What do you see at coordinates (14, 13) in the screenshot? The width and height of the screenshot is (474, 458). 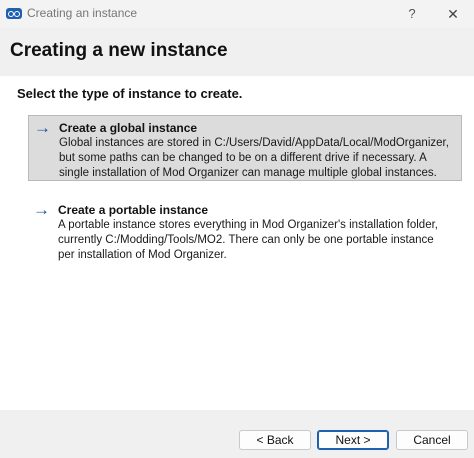 I see `mod-organizer-logo-icon` at bounding box center [14, 13].